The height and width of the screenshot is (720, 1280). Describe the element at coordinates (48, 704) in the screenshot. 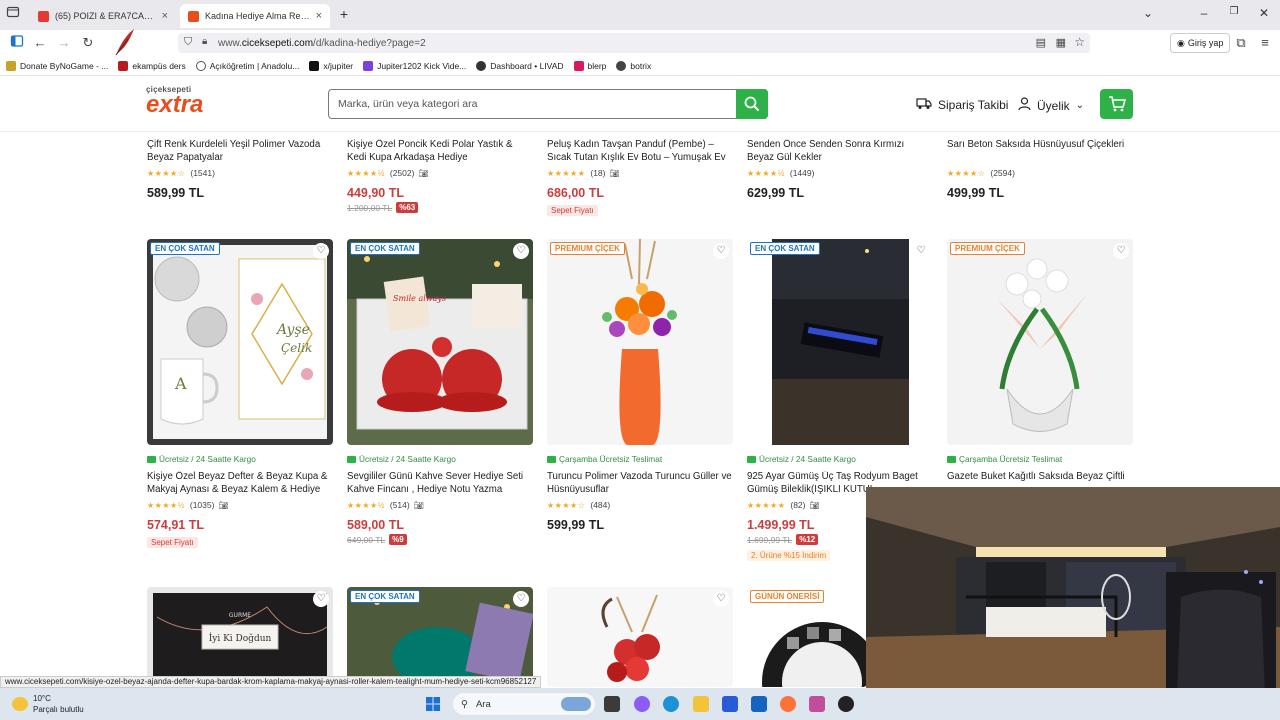

I see `weather-widget: 10°C Parçalı bulutlu` at that location.